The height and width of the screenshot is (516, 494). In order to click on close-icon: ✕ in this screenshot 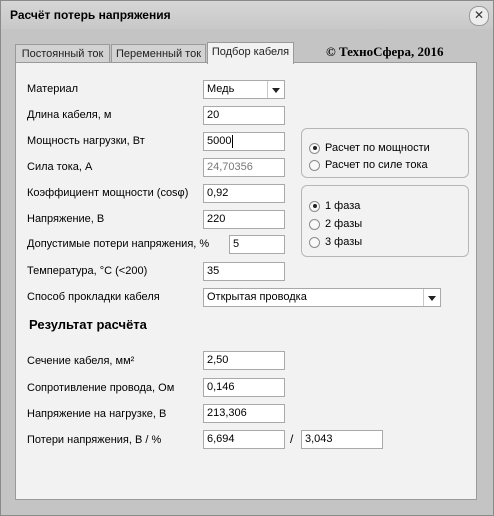, I will do `click(479, 16)`.